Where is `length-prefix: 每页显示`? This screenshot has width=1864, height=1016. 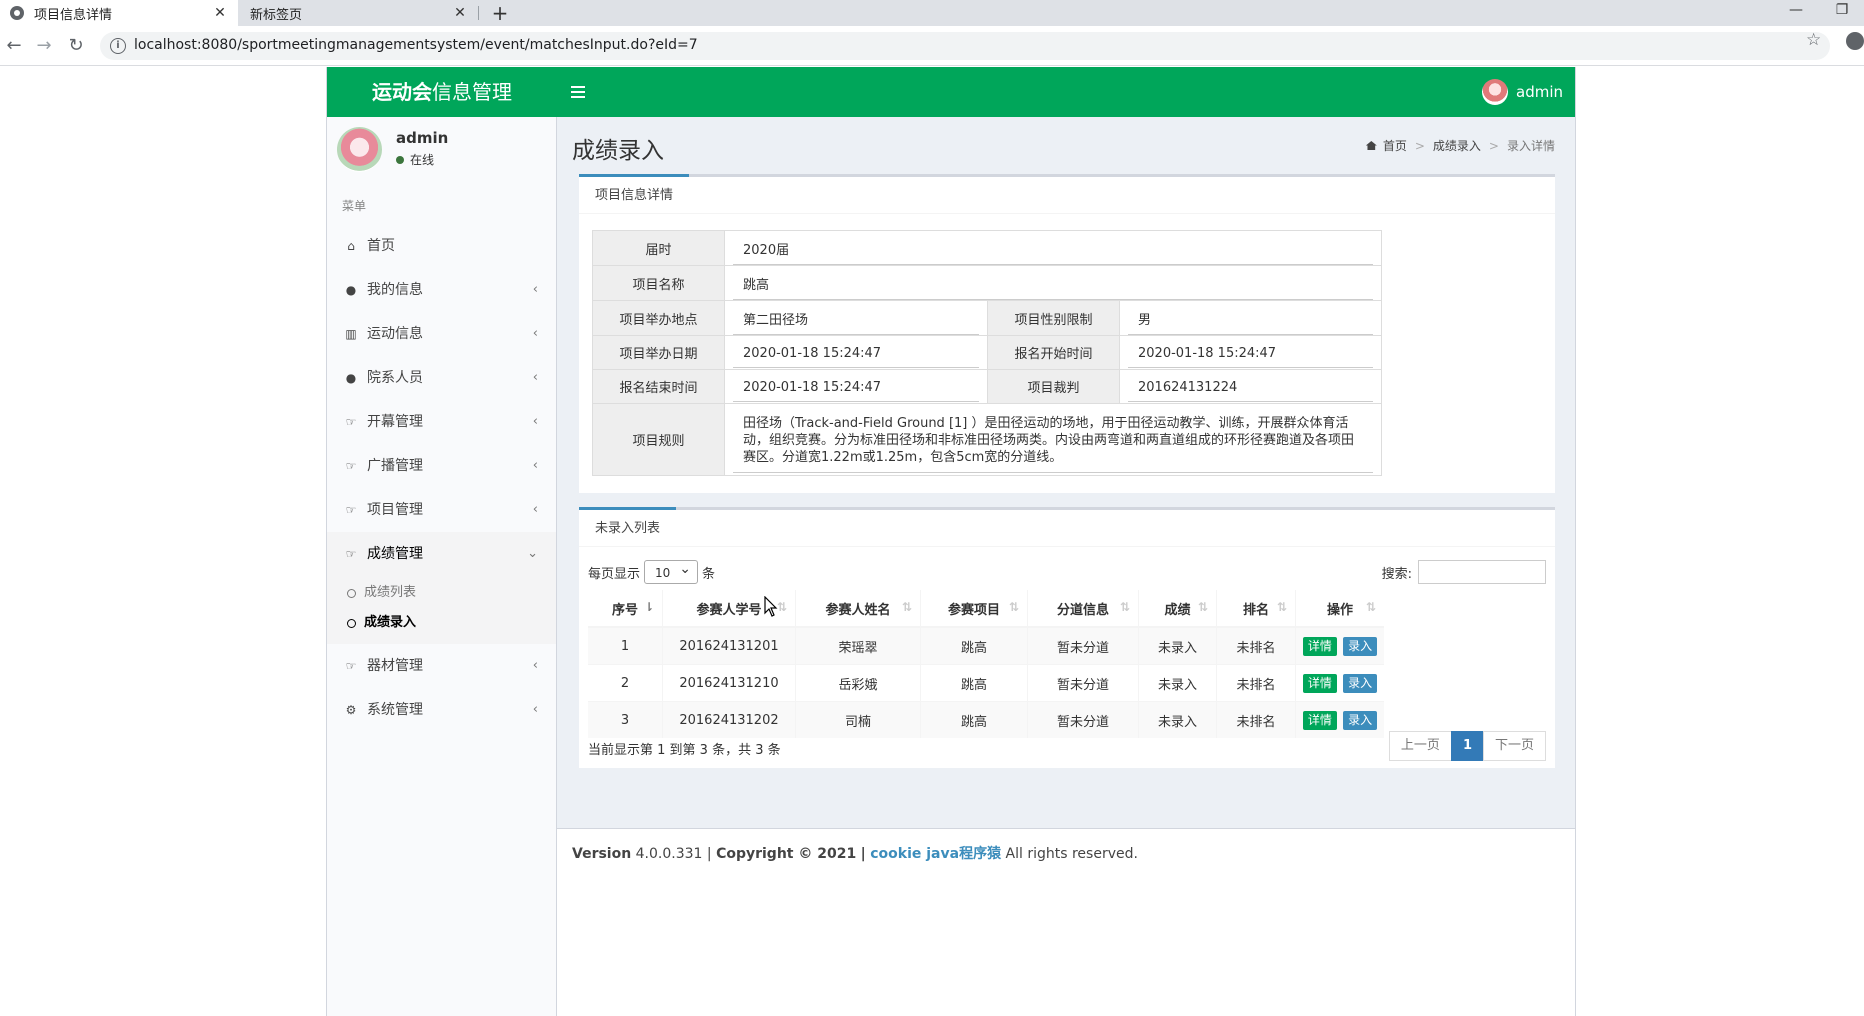 length-prefix: 每页显示 is located at coordinates (614, 574).